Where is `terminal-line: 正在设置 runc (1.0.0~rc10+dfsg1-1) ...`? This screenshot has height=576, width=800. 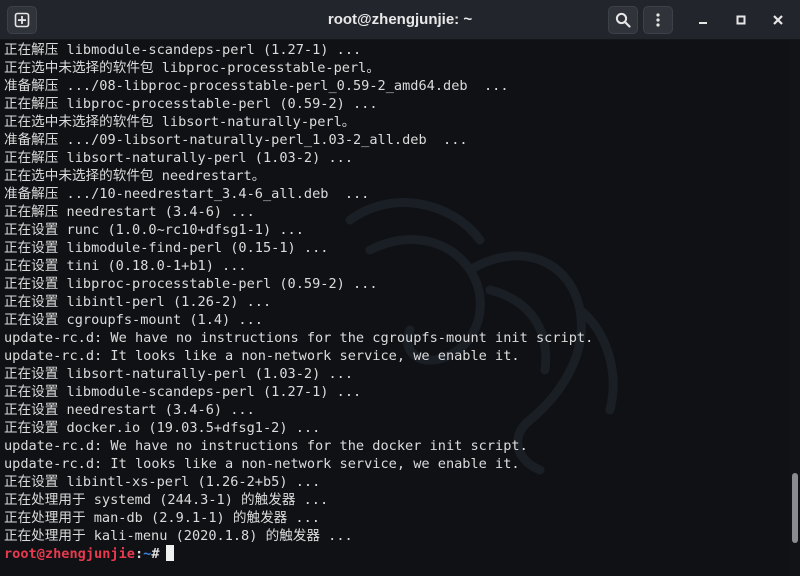
terminal-line: 正在设置 runc (1.0.0~rc10+dfsg1-1) ... is located at coordinates (154, 230).